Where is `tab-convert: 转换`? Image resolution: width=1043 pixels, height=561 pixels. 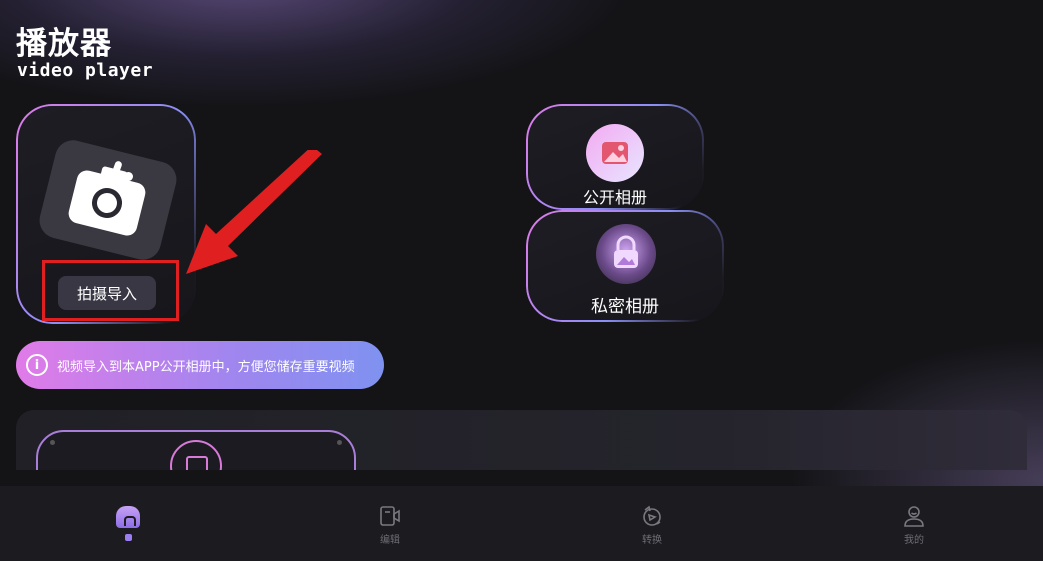
tab-convert: 转换 is located at coordinates (652, 523).